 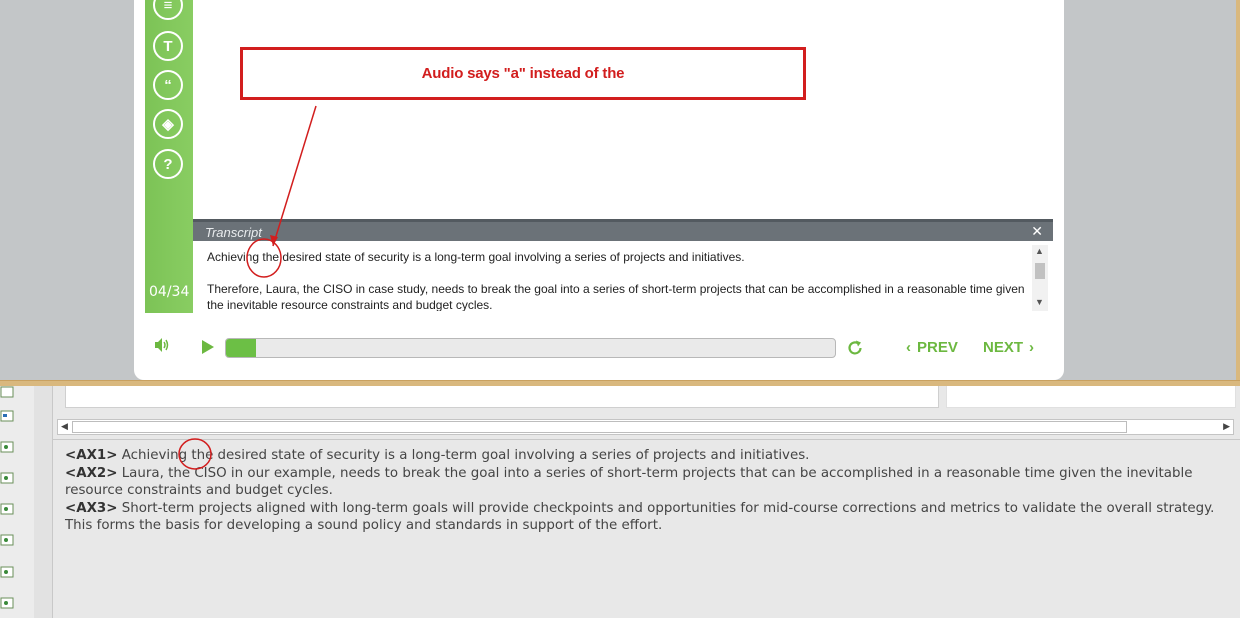 What do you see at coordinates (168, 85) in the screenshot?
I see `quote-icon: “` at bounding box center [168, 85].